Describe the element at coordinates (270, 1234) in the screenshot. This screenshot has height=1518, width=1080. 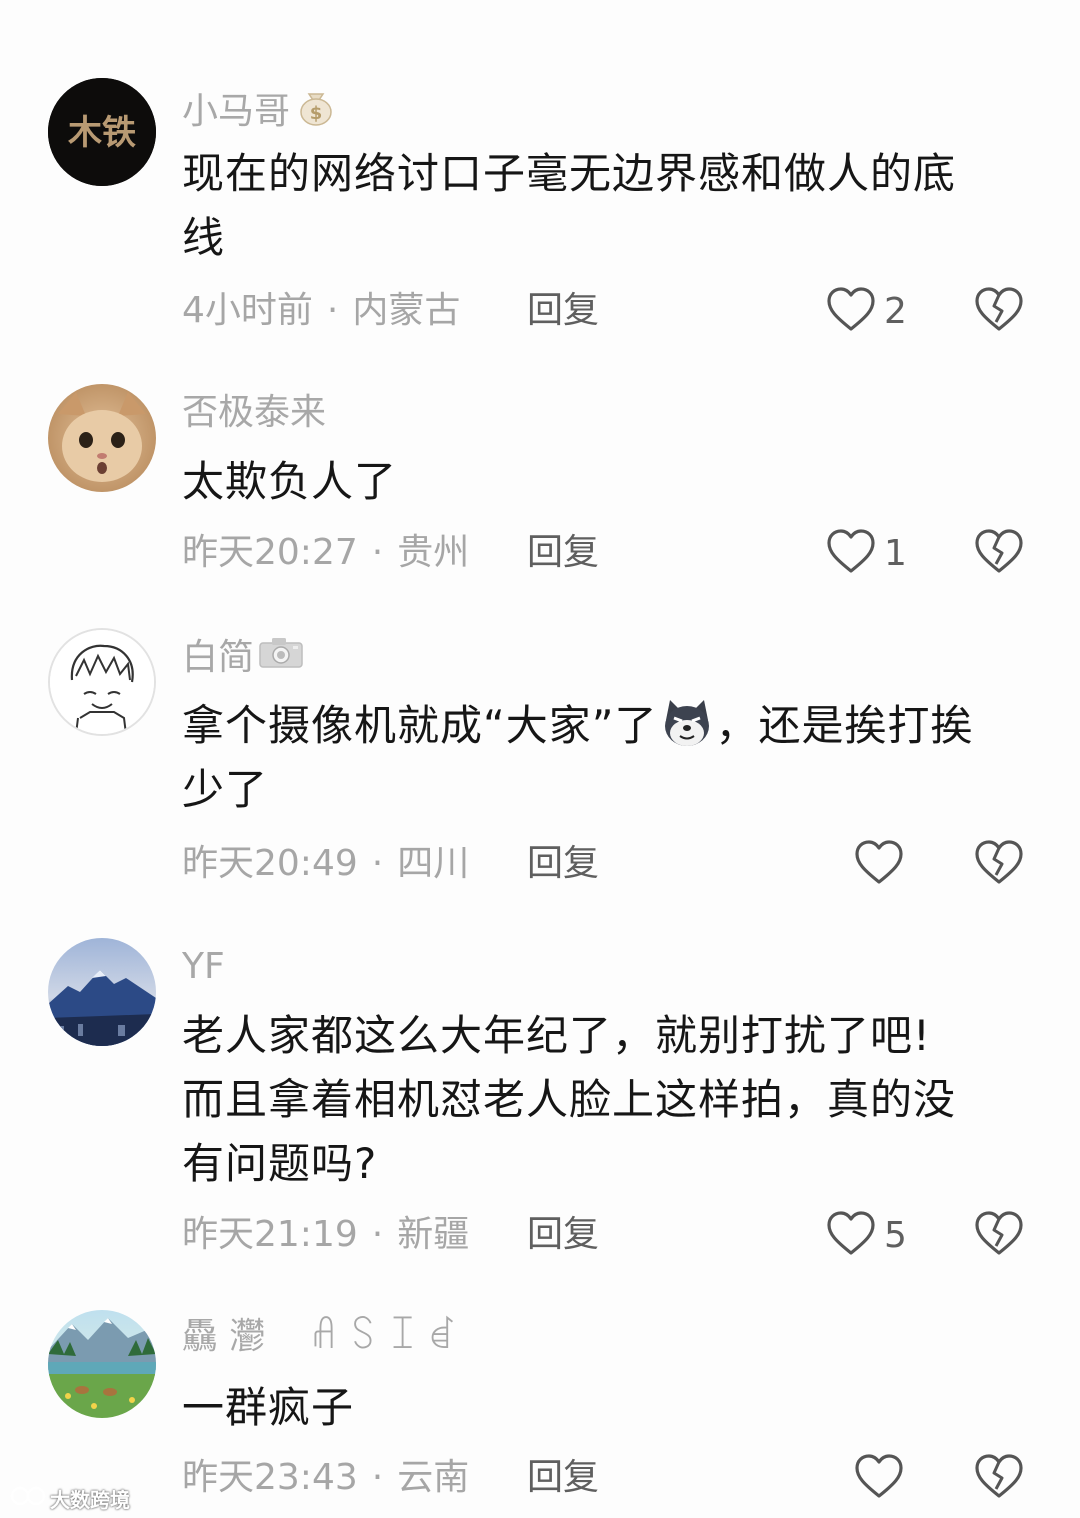
I see `comment-time: 昨天21:19` at that location.